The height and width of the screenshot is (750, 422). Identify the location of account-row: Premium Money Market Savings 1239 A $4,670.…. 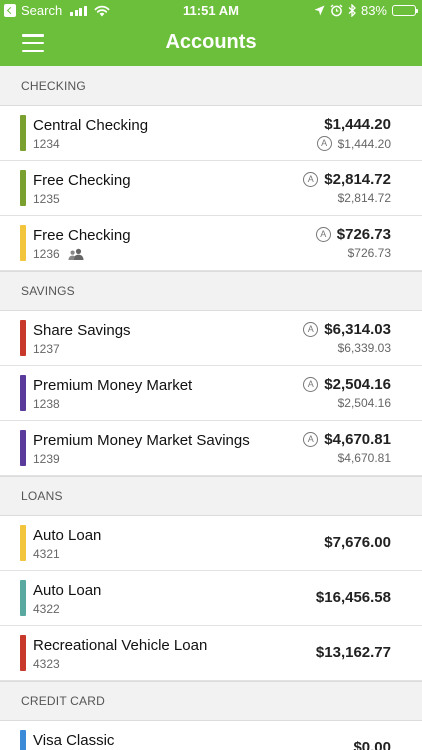
(211, 448).